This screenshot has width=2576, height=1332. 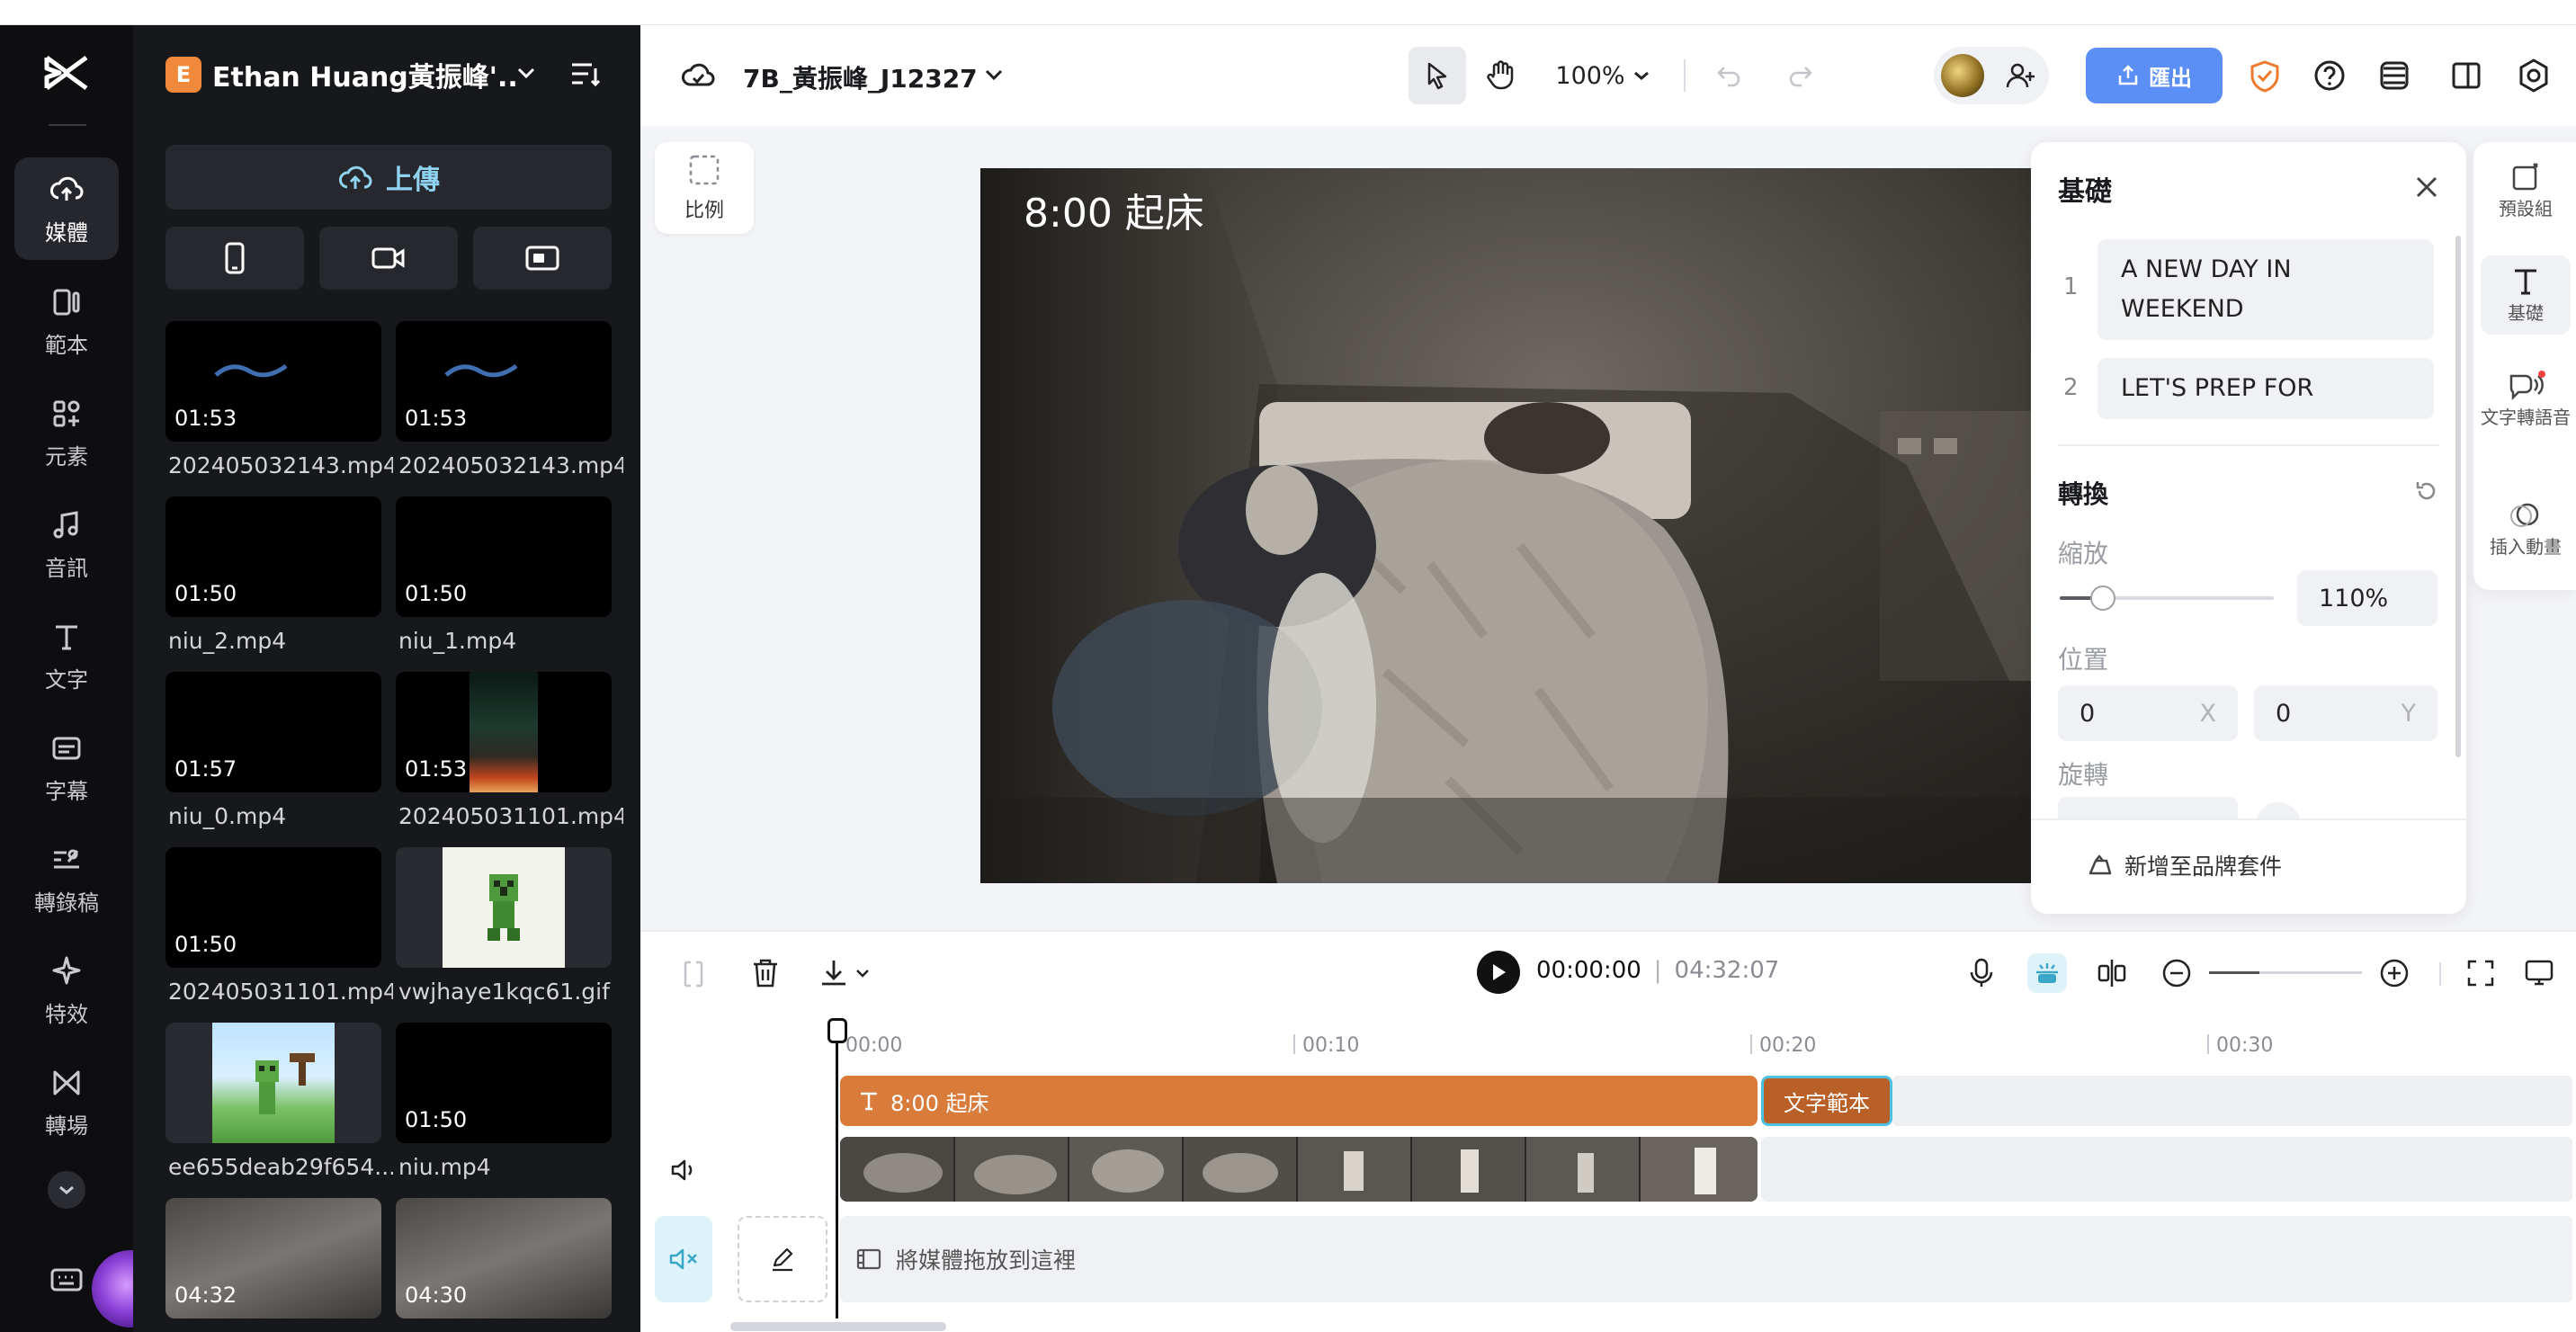 I want to click on video-clip, so click(x=1299, y=1169).